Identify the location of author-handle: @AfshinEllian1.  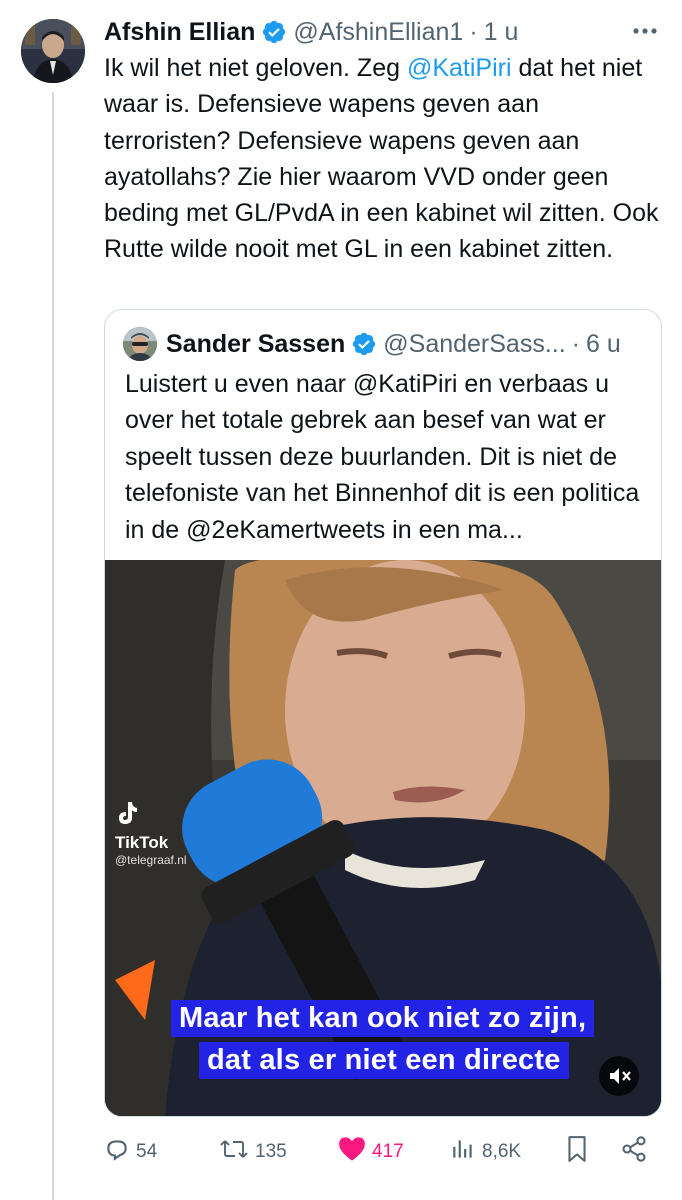
(378, 32).